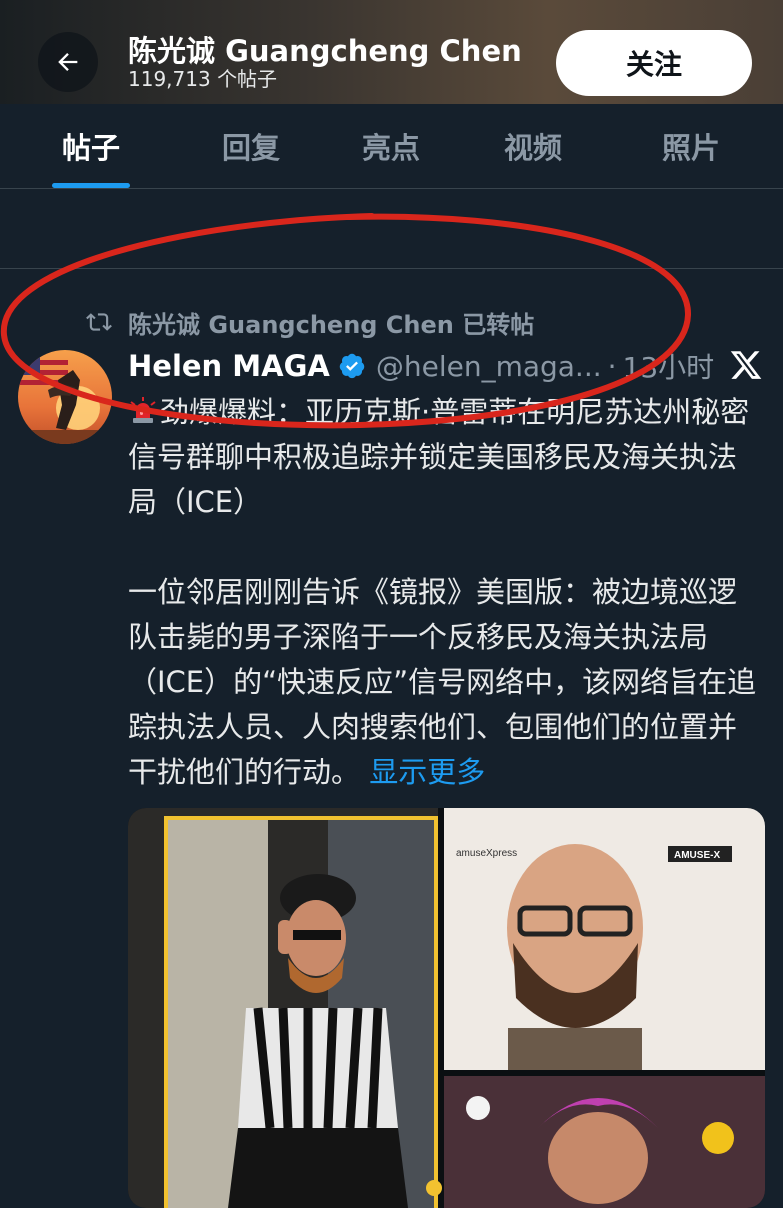 This screenshot has height=1208, width=783. What do you see at coordinates (331, 324) in the screenshot?
I see `repost-text: 陈光诚 Guangcheng Chen 已转帖` at bounding box center [331, 324].